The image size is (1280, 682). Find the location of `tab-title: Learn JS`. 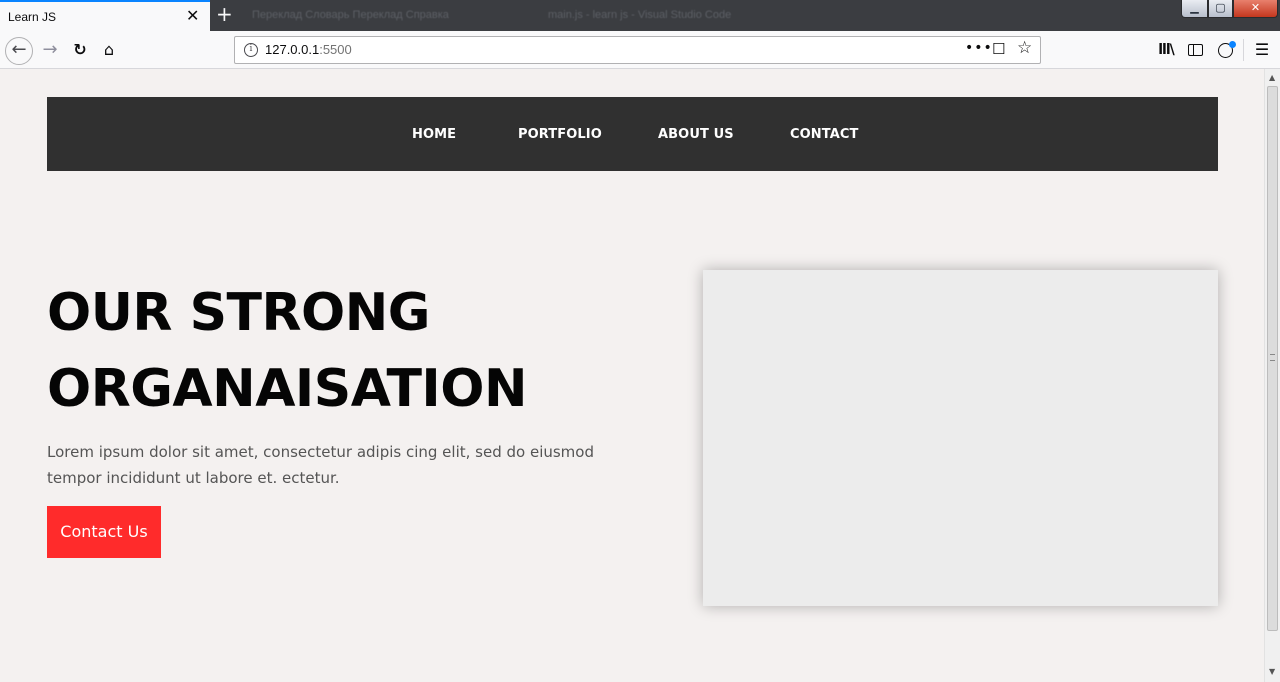

tab-title: Learn JS is located at coordinates (32, 17).